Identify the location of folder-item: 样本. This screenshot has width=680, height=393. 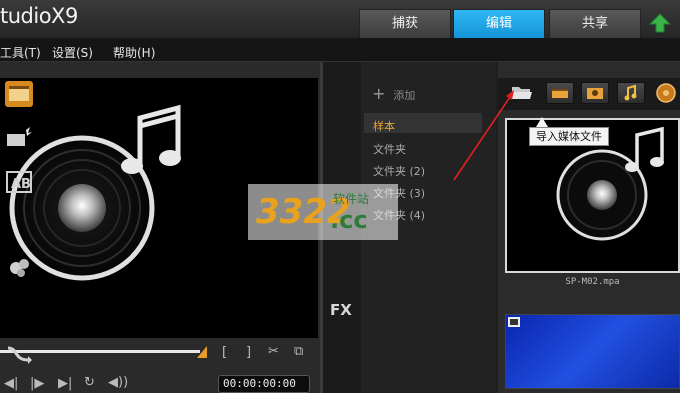
(384, 126).